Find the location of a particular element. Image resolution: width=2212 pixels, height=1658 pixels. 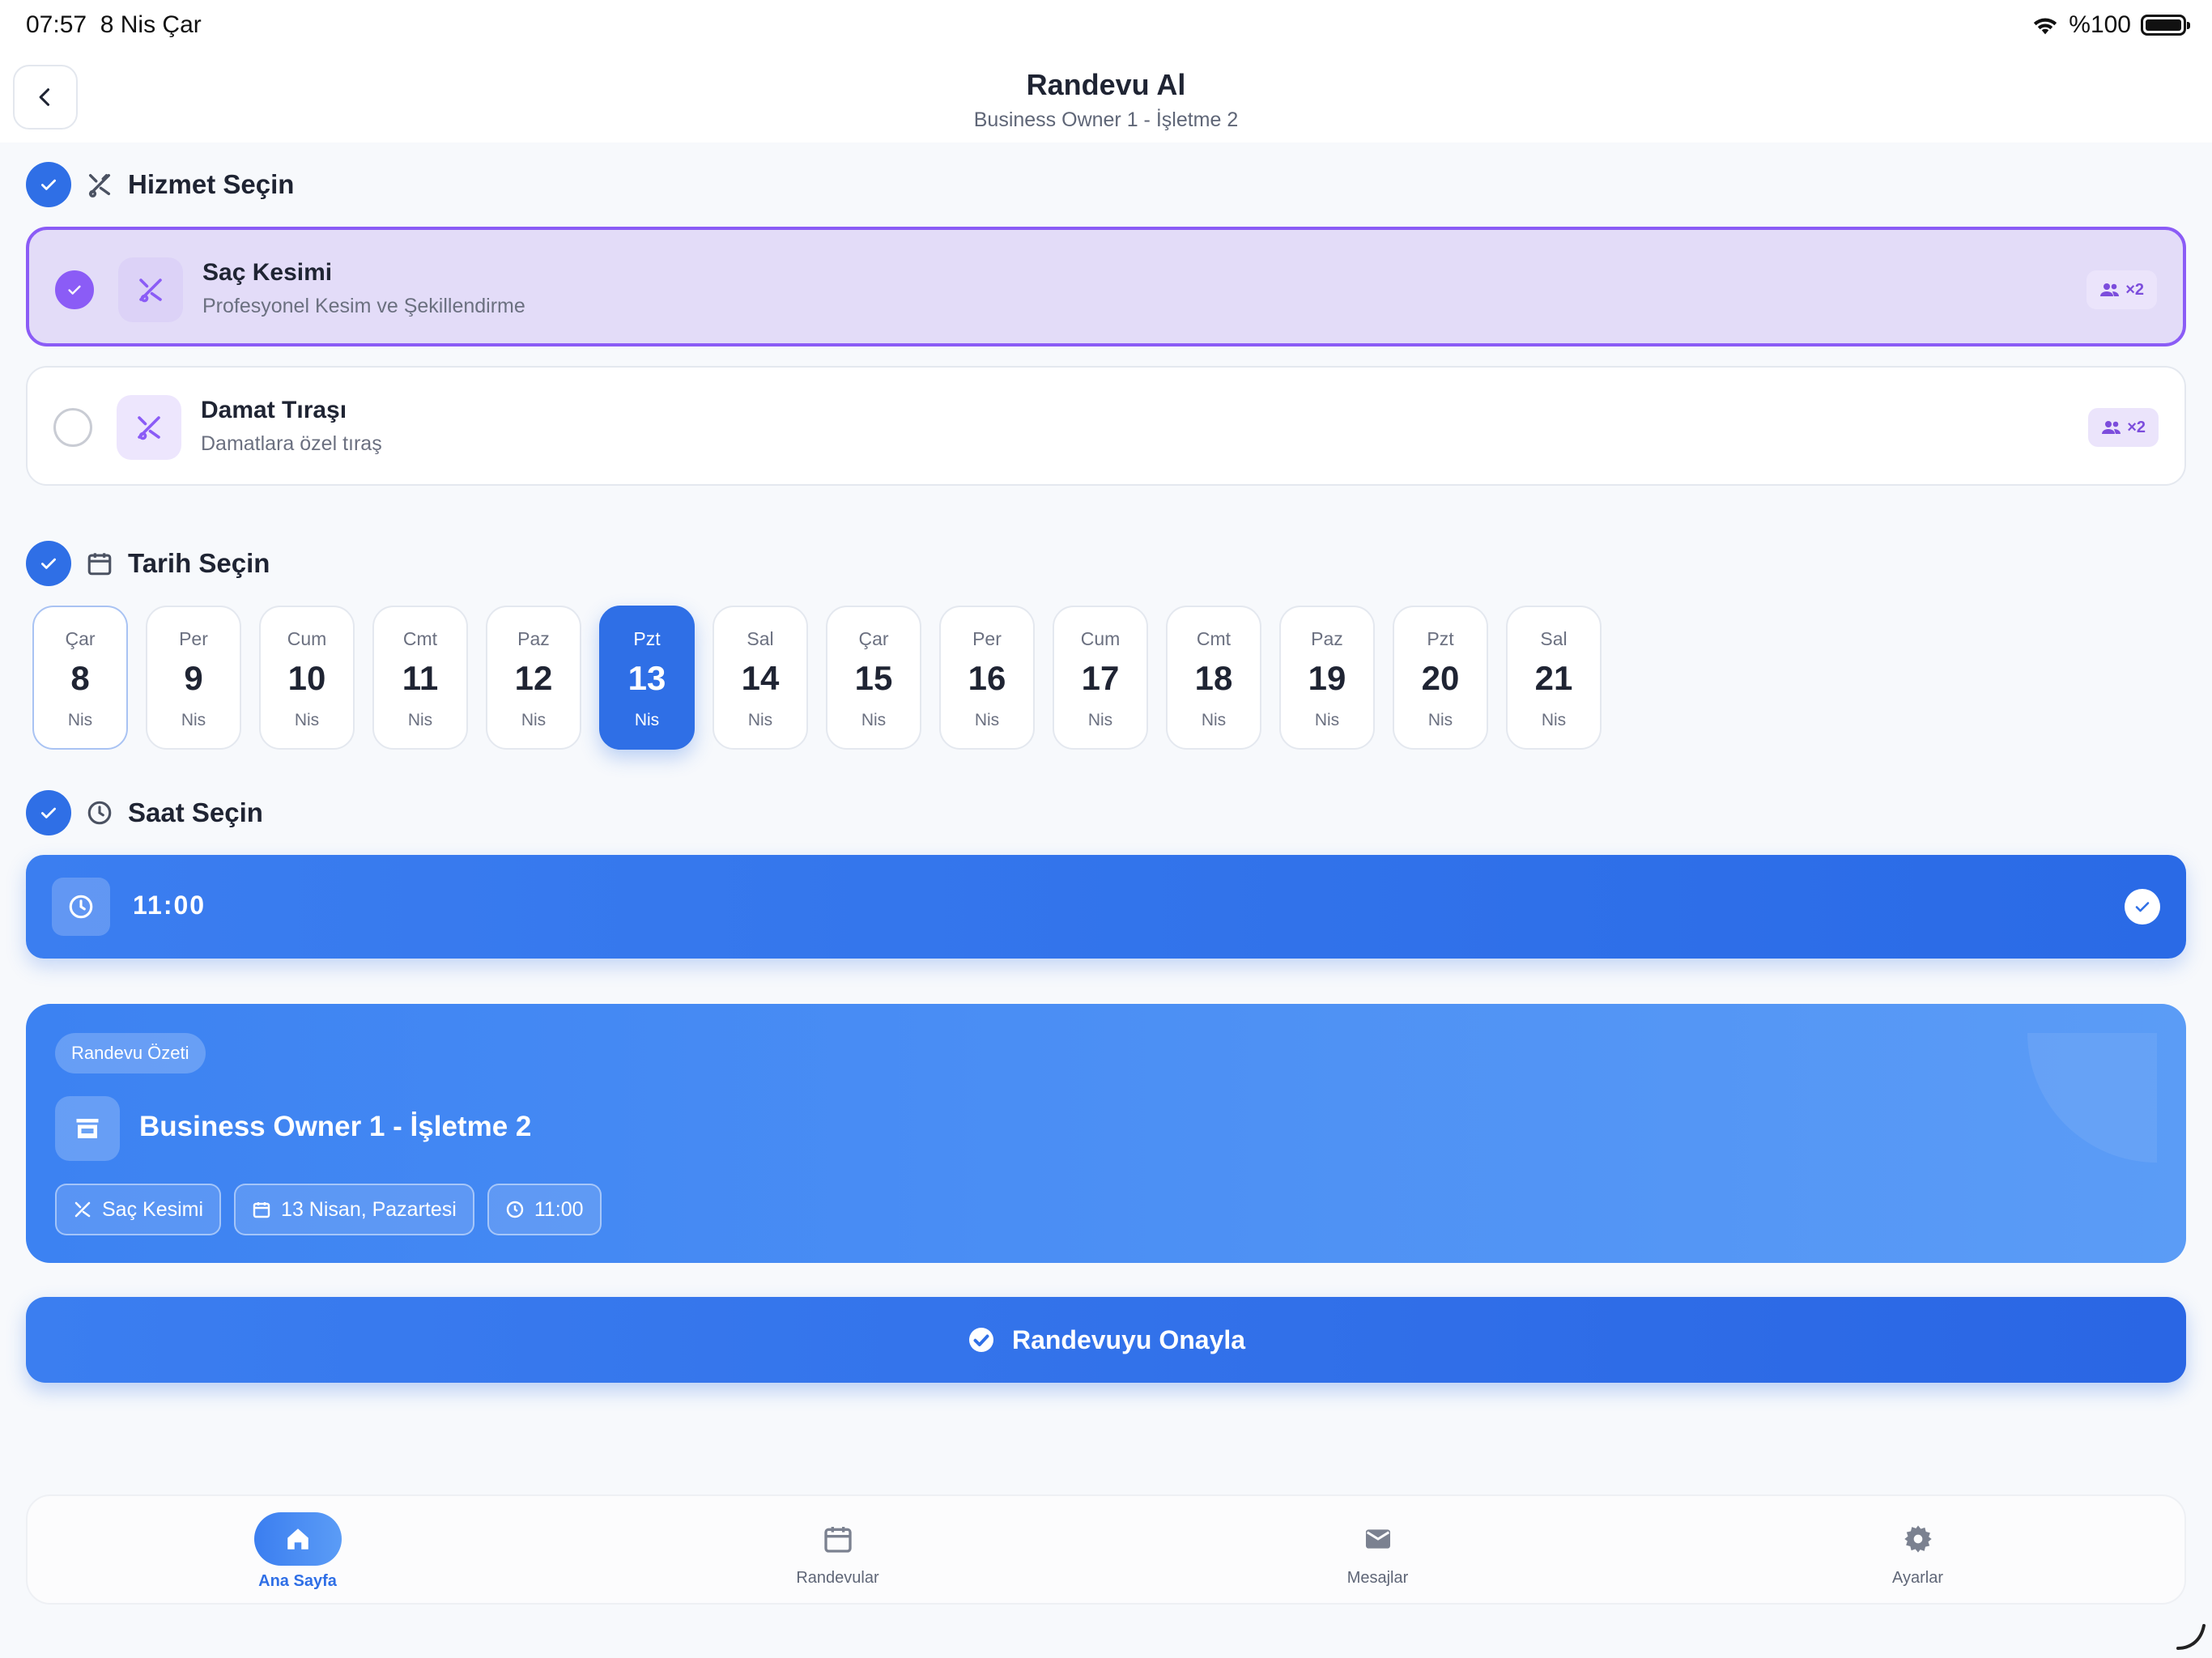

tab-messages: Mesajlar is located at coordinates (1378, 1551).